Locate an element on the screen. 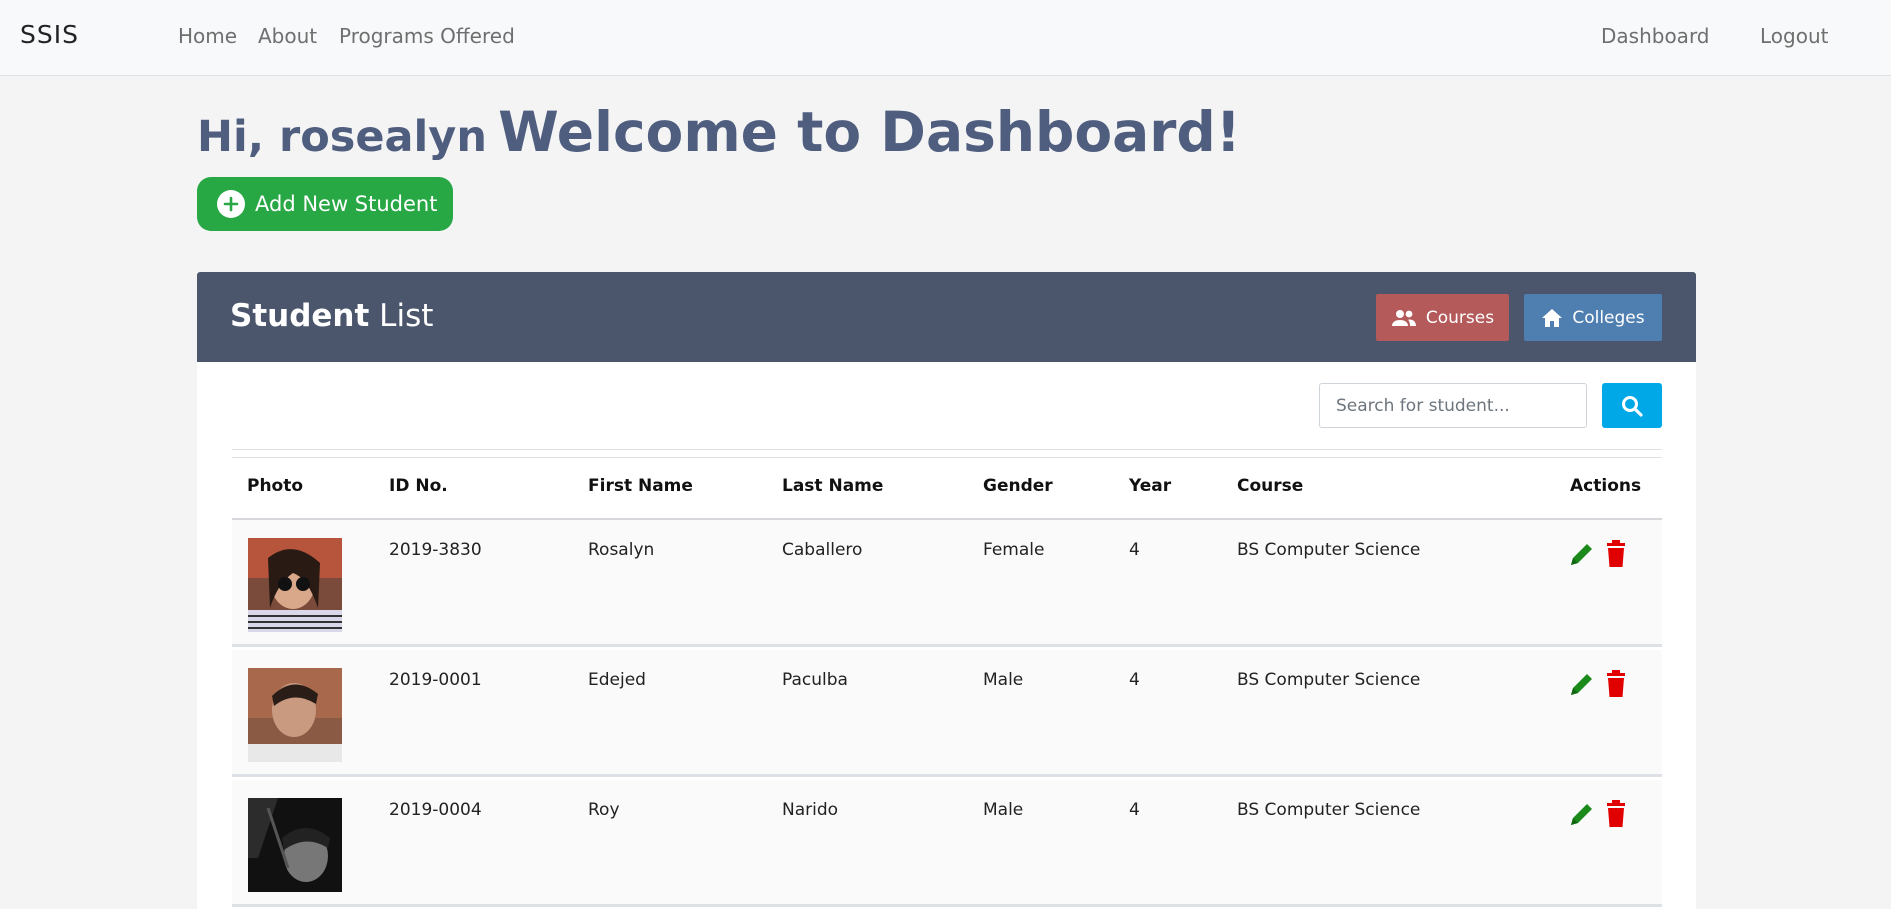 This screenshot has width=1891, height=909. colleges-button: Colleges is located at coordinates (1593, 317).